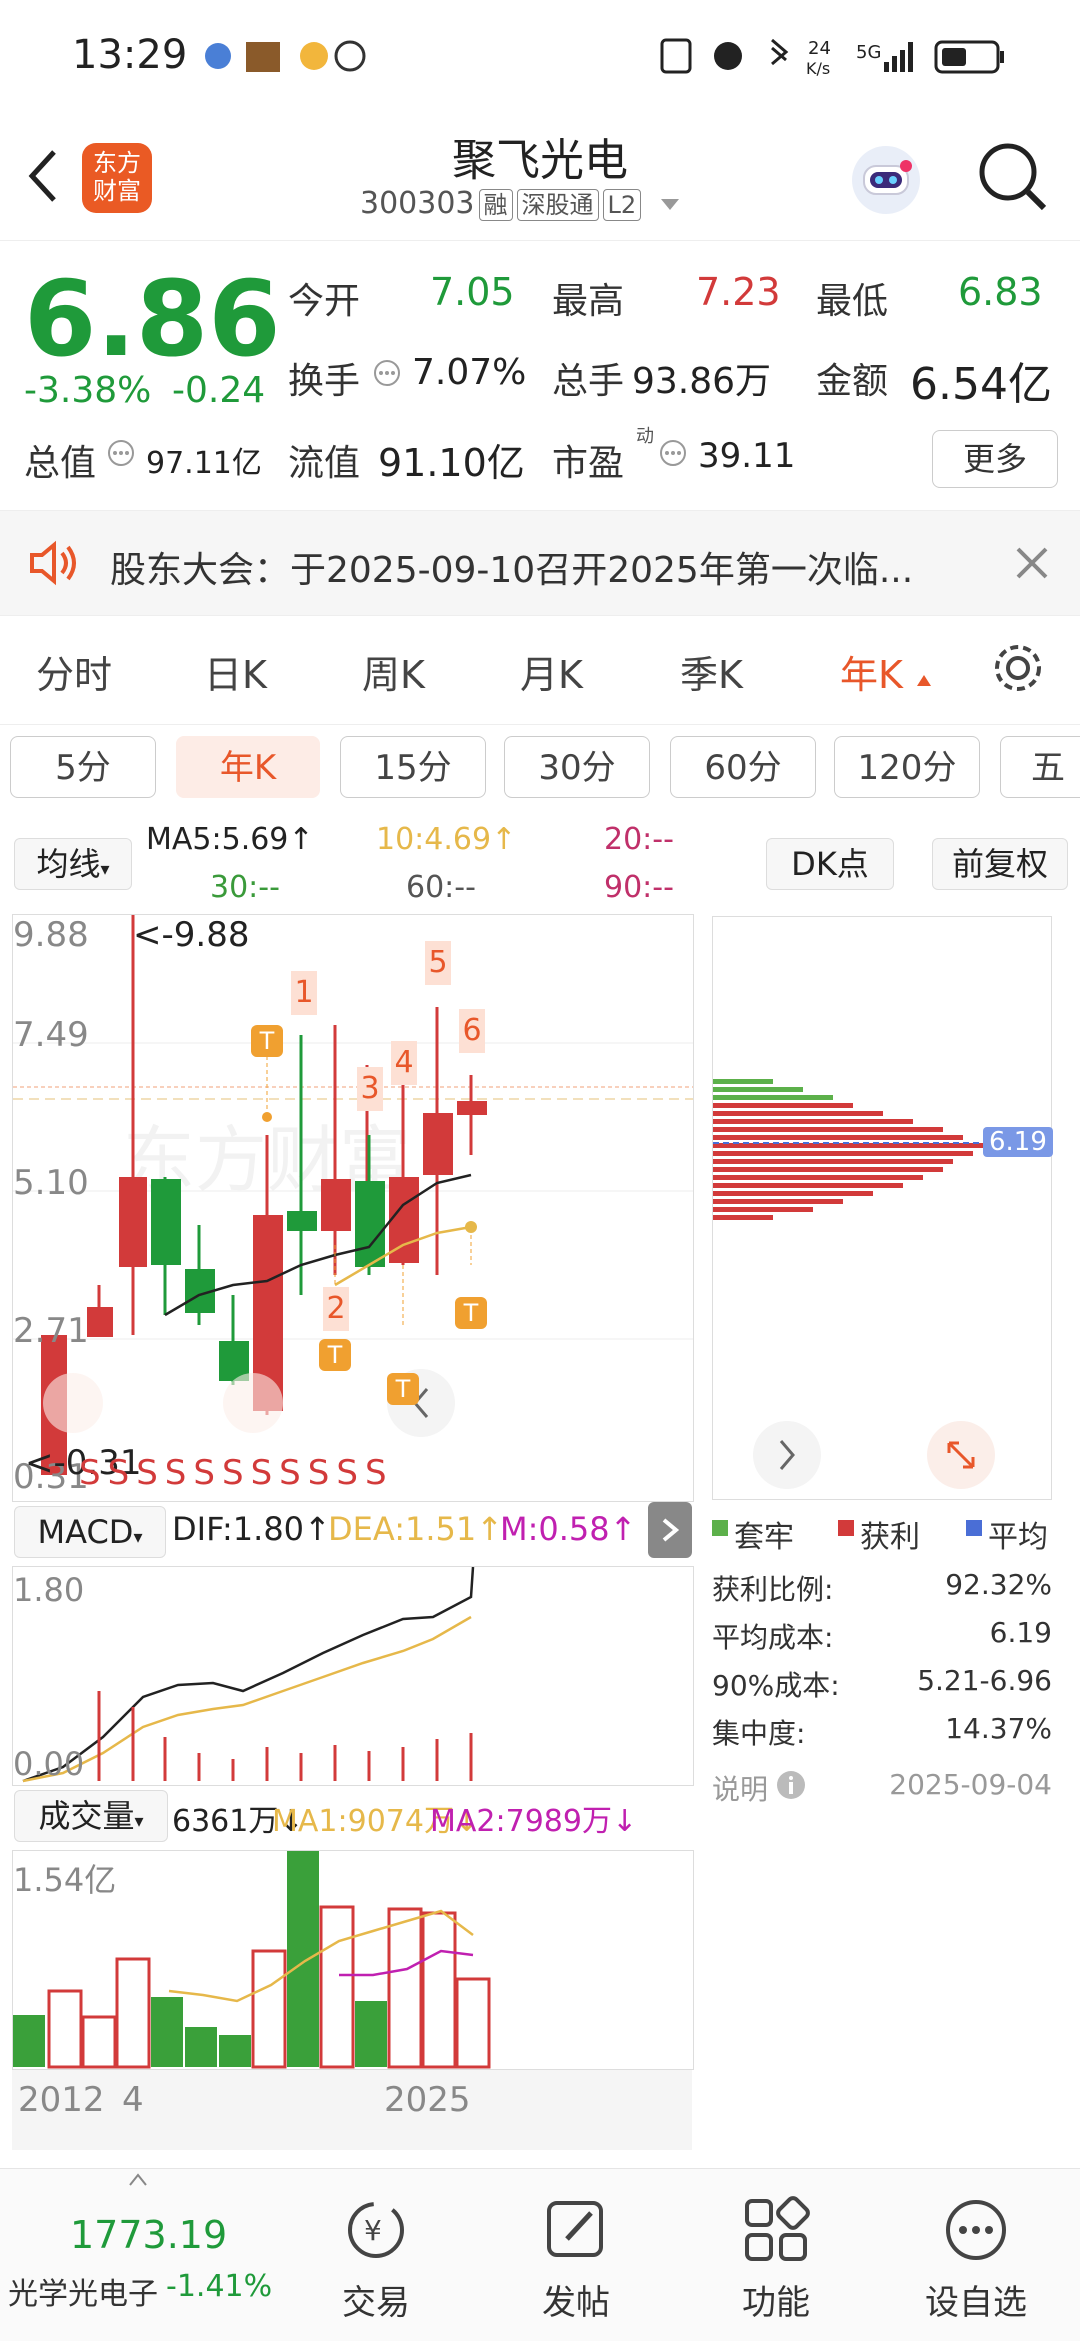 The height and width of the screenshot is (2341, 1080). Describe the element at coordinates (51, 1331) in the screenshot. I see `axis-label-4: 2.71` at that location.